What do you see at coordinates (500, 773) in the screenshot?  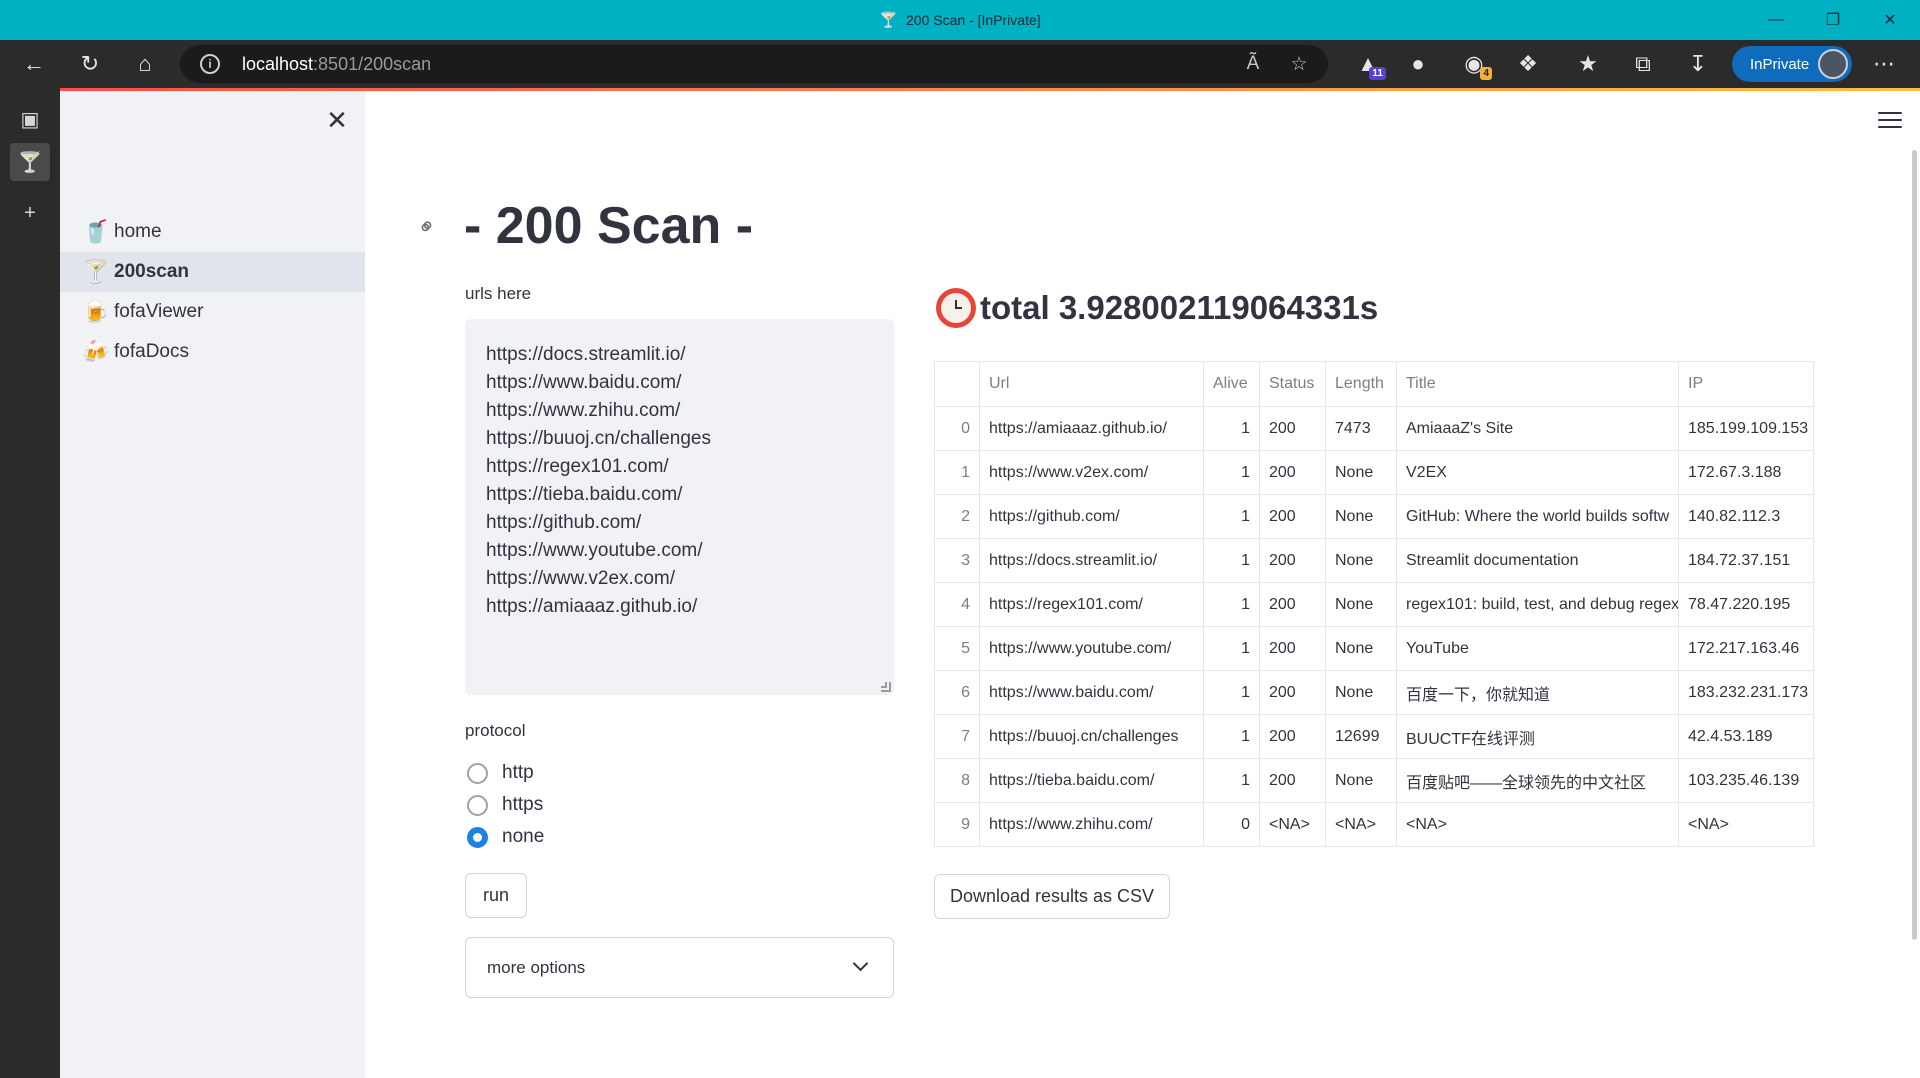 I see `radio-http: http` at bounding box center [500, 773].